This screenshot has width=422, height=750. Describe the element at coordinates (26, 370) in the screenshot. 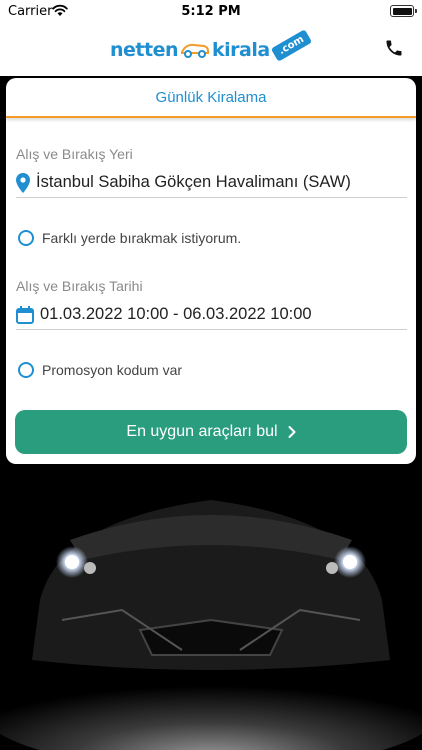

I see `promo-radio` at that location.